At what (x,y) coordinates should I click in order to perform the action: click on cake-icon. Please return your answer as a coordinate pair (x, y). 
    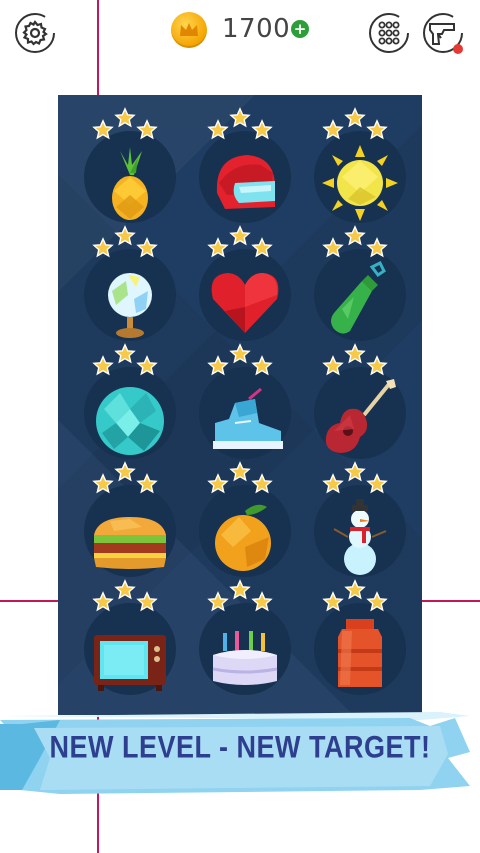
    Looking at the image, I should click on (245, 658).